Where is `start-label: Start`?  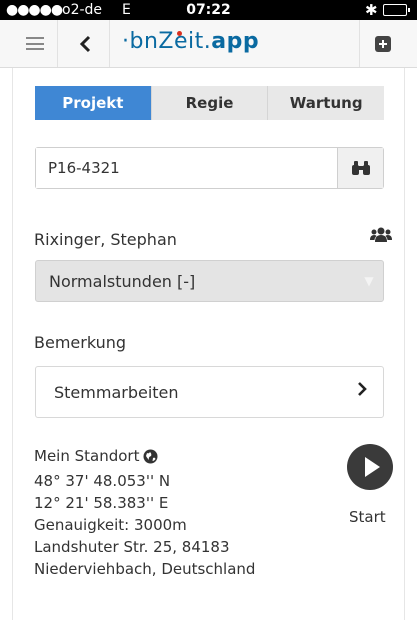 start-label: Start is located at coordinates (367, 517).